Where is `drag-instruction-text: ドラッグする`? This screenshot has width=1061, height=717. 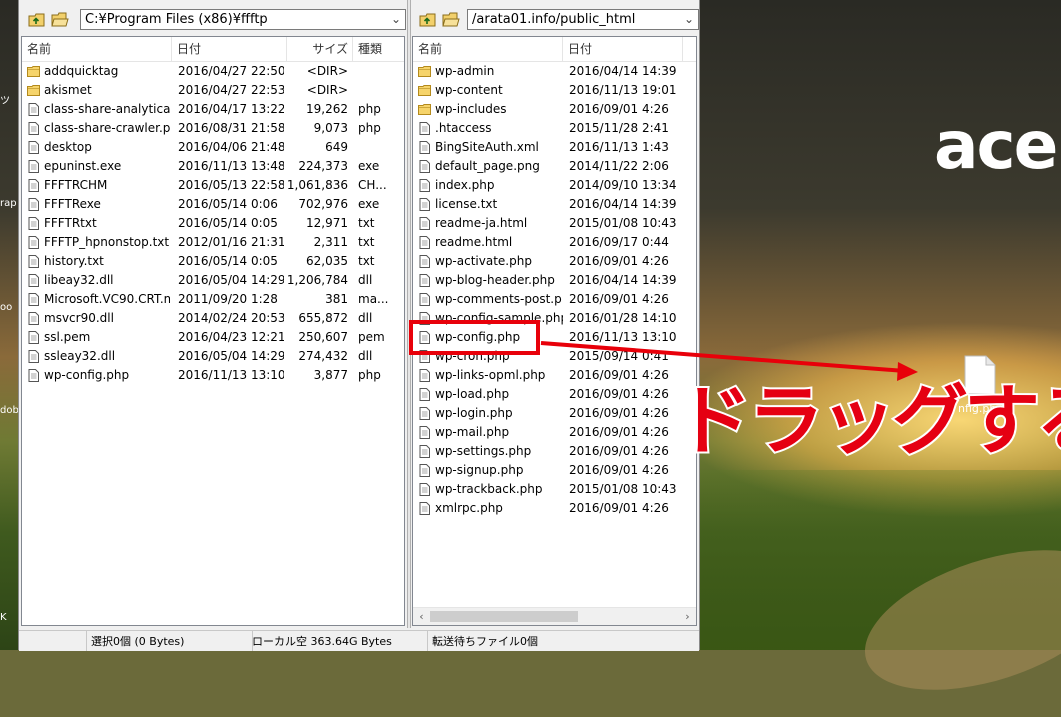
drag-instruction-text: ドラッグする is located at coordinates (867, 420).